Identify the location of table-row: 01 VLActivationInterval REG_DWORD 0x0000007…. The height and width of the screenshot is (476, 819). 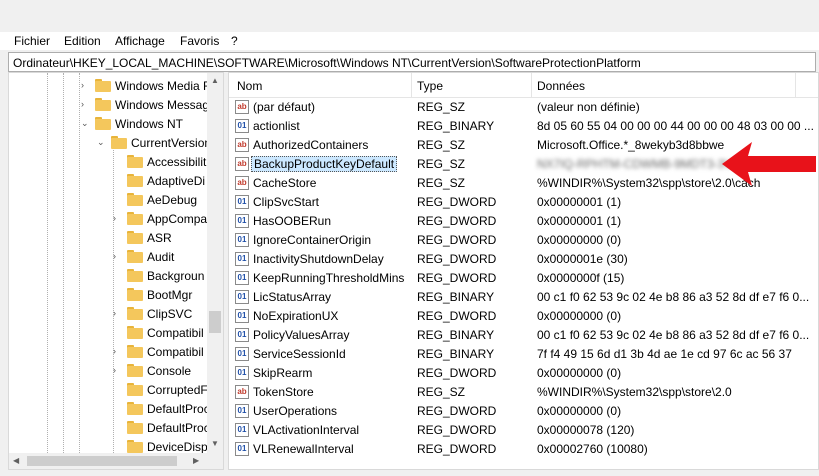
(523, 430).